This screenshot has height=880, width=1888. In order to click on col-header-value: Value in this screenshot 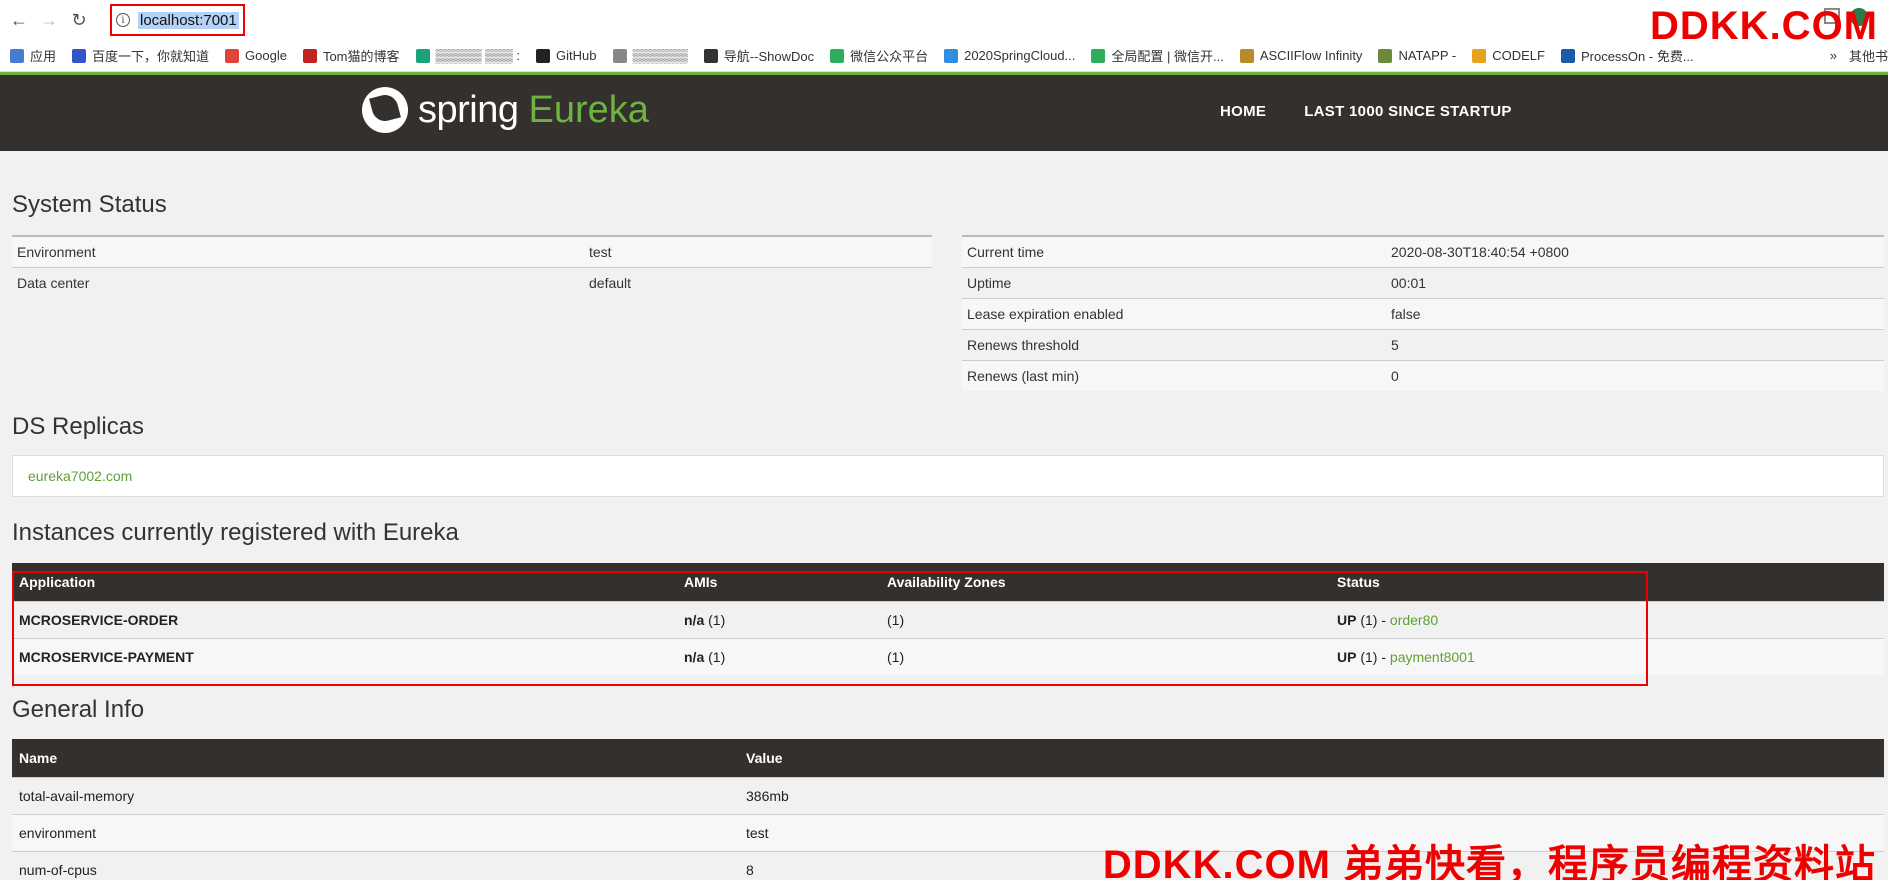, I will do `click(1311, 758)`.